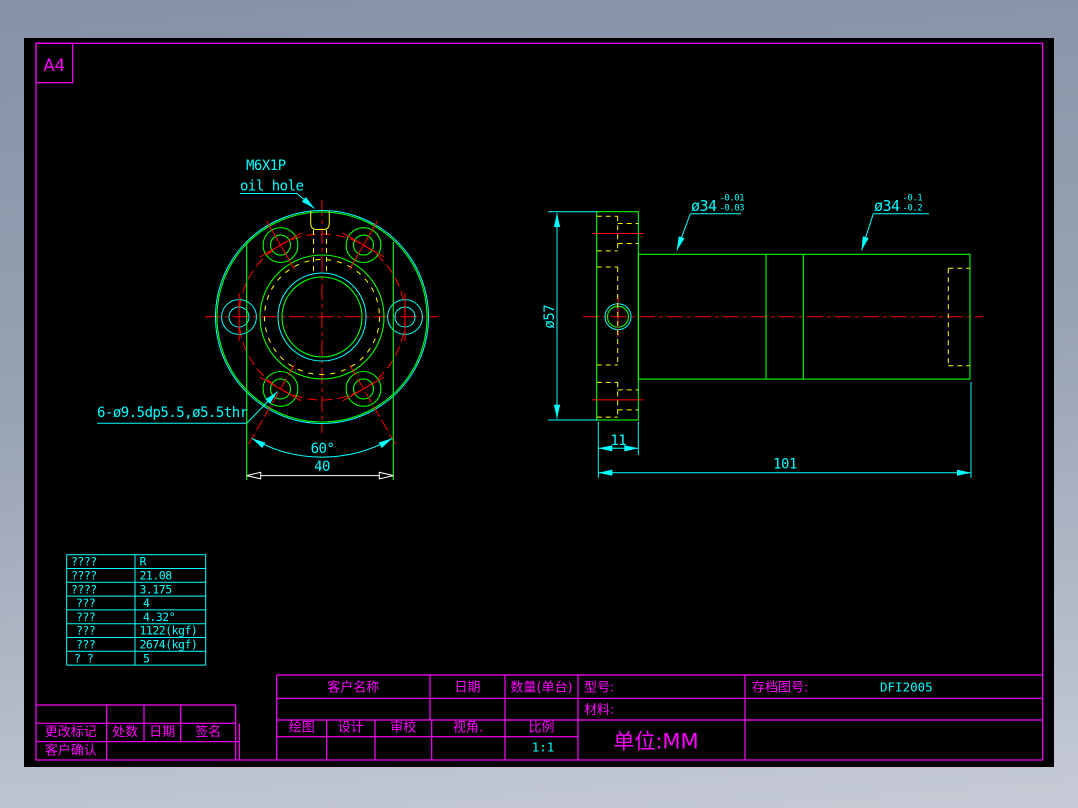 The height and width of the screenshot is (808, 1078). Describe the element at coordinates (732, 209) in the screenshot. I see `body-dia1-tol-lower: -0.03` at that location.